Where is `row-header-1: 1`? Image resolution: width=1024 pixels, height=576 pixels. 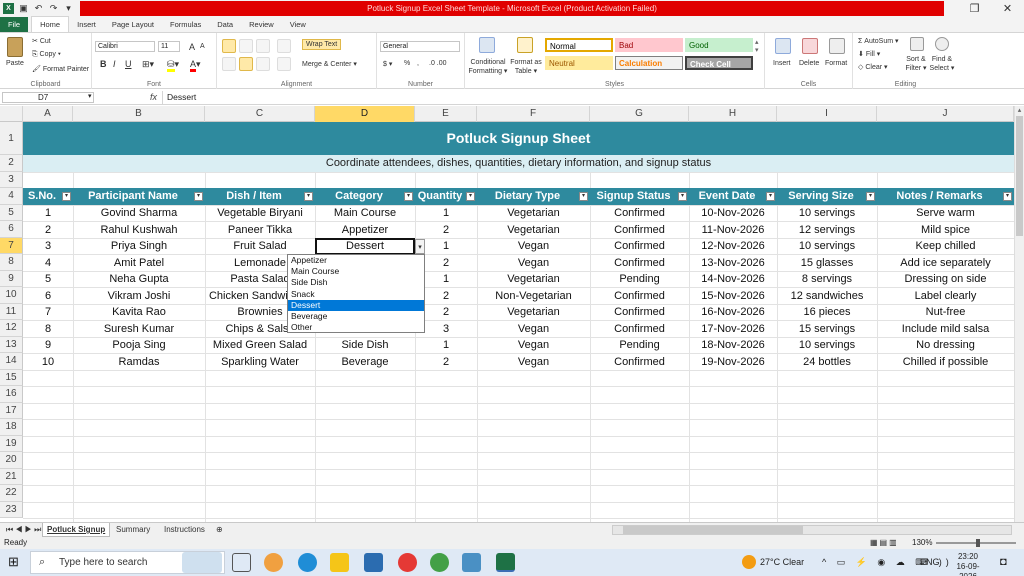 row-header-1: 1 is located at coordinates (11, 138).